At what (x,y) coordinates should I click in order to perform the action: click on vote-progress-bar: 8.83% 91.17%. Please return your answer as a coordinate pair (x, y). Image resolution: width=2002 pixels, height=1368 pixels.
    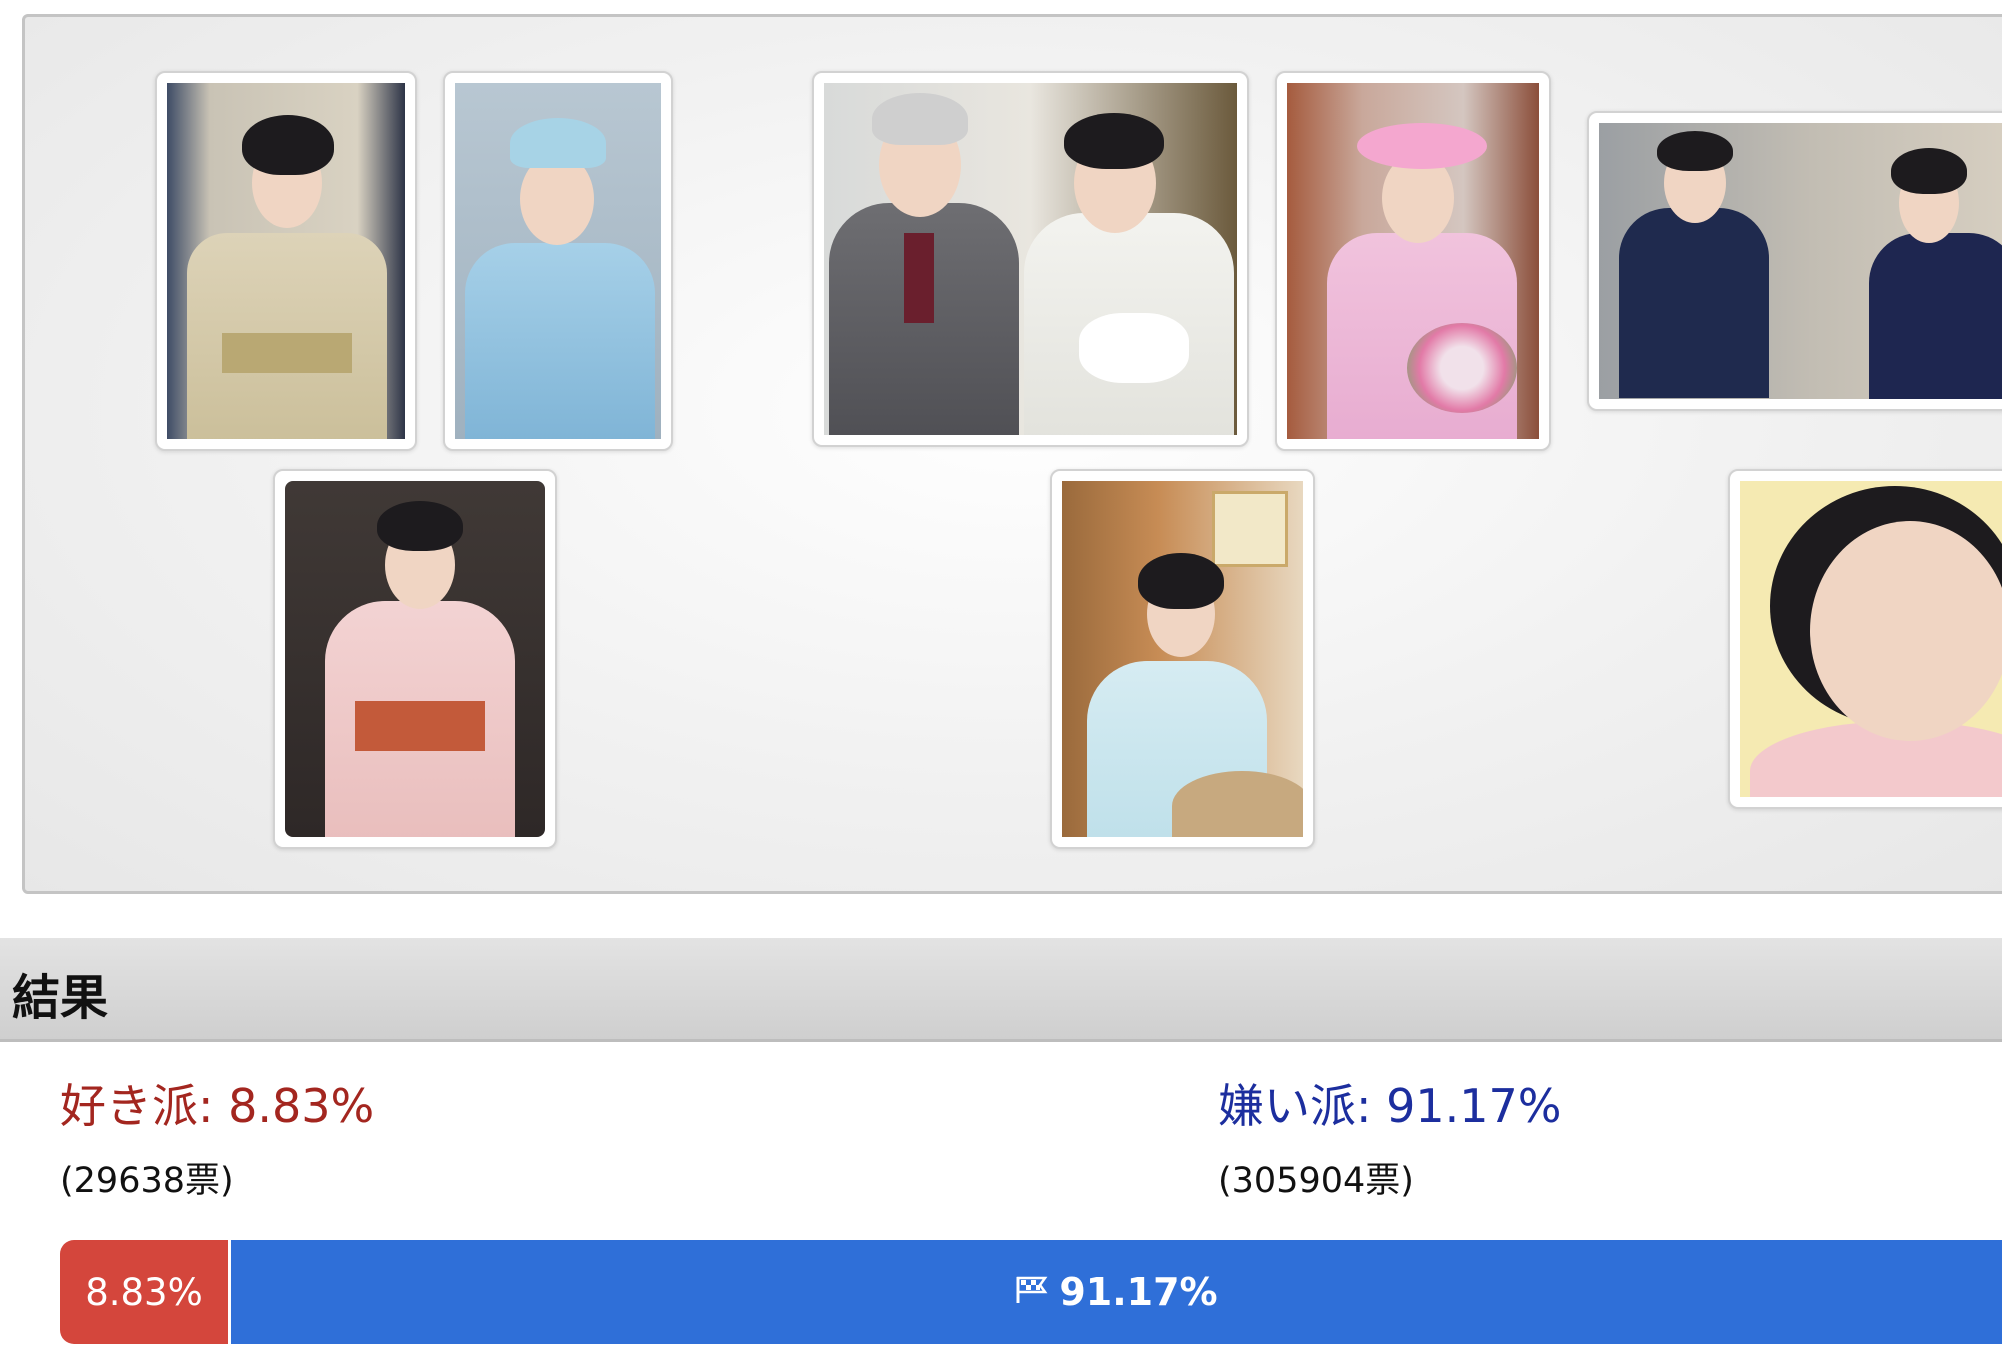
    Looking at the image, I should click on (1031, 1292).